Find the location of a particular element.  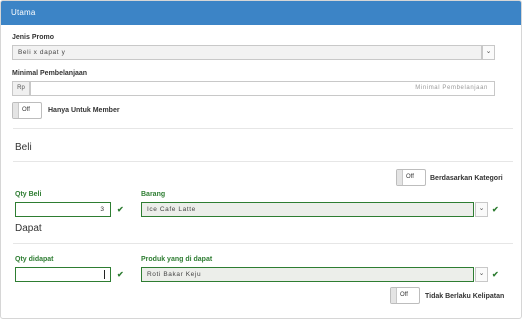

member-only-toggle: Off is located at coordinates (27, 110).